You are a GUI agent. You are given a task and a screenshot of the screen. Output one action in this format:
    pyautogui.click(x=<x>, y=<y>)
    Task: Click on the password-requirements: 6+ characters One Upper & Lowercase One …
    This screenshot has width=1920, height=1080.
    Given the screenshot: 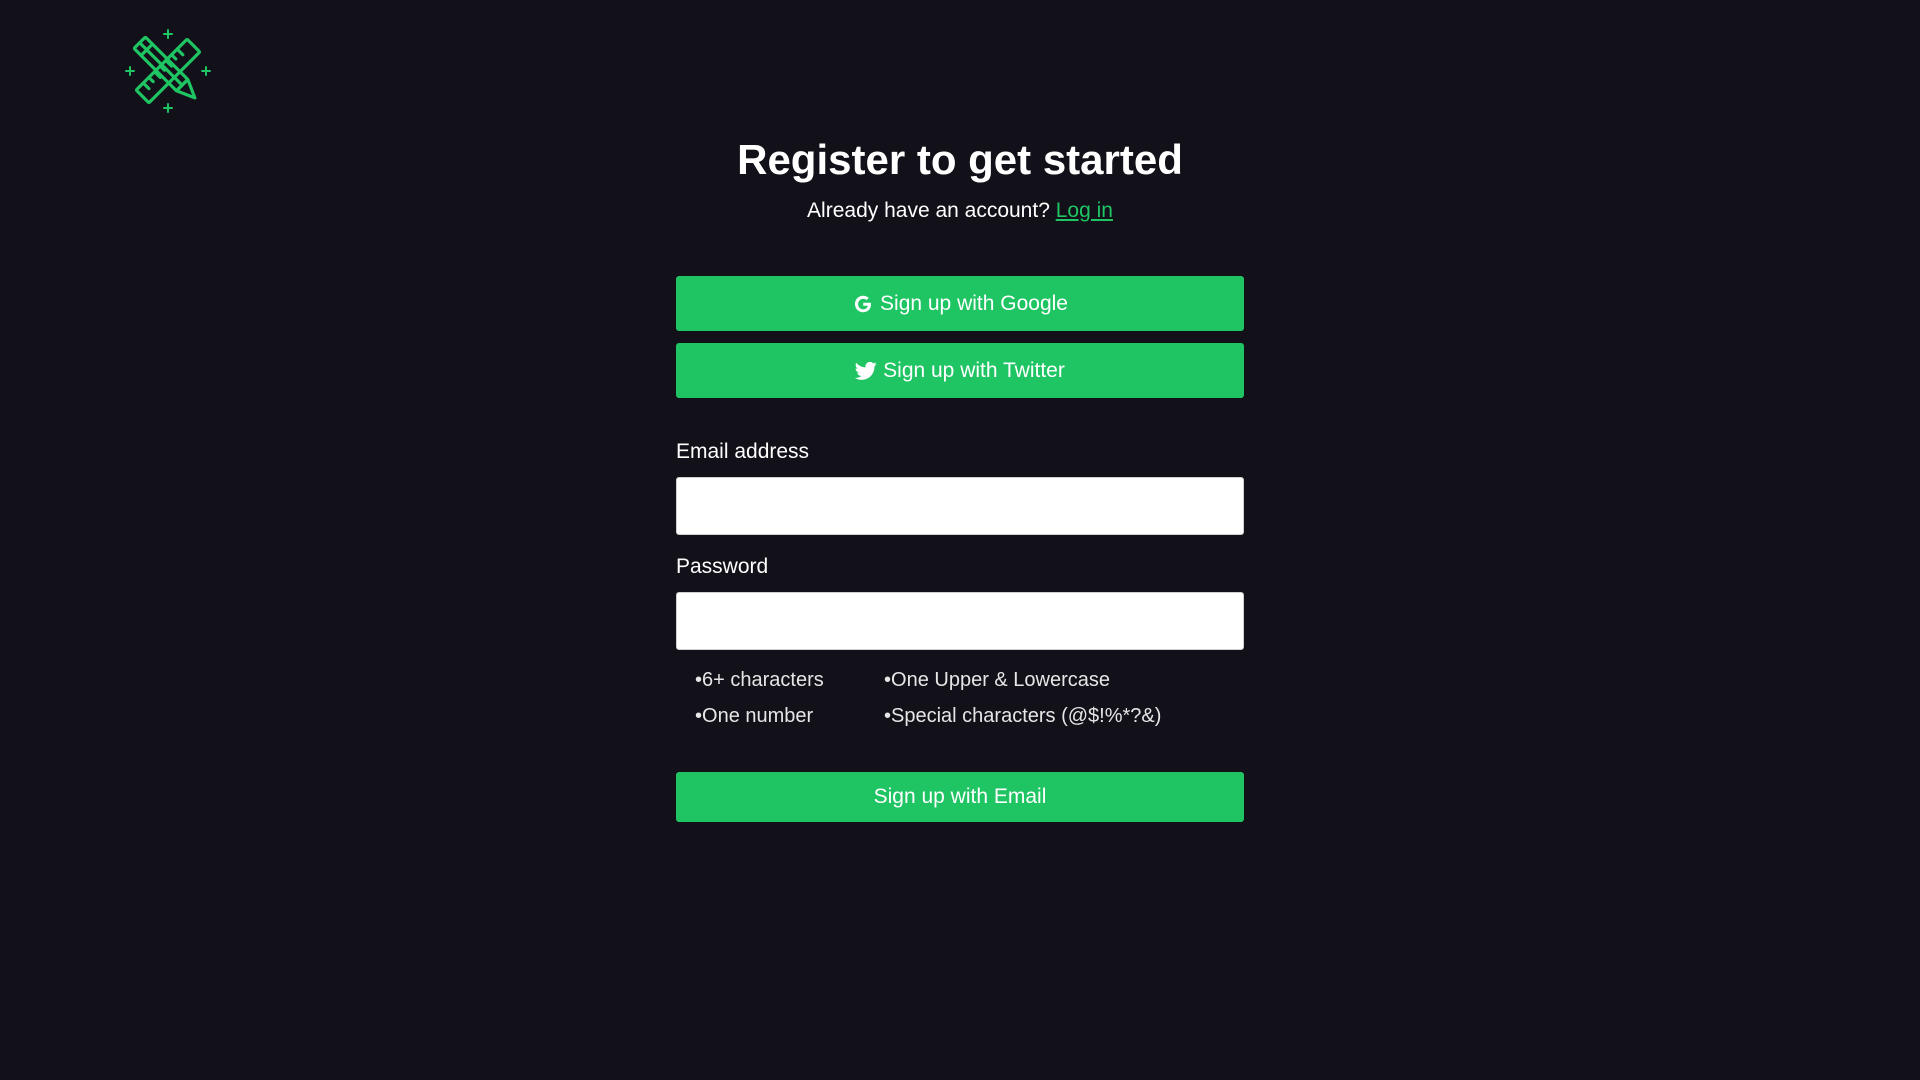 What is the action you would take?
    pyautogui.click(x=965, y=698)
    